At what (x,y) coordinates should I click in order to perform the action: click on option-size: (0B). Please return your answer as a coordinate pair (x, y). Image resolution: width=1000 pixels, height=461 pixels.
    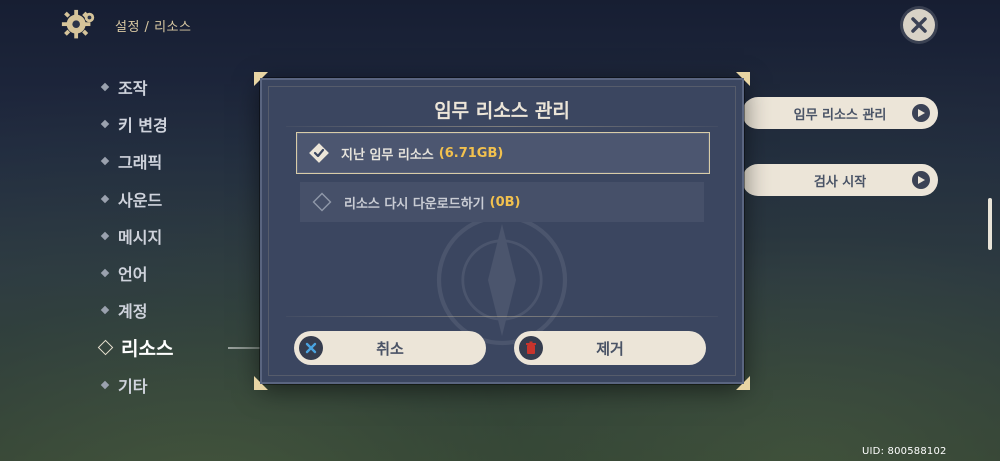
    Looking at the image, I should click on (505, 202).